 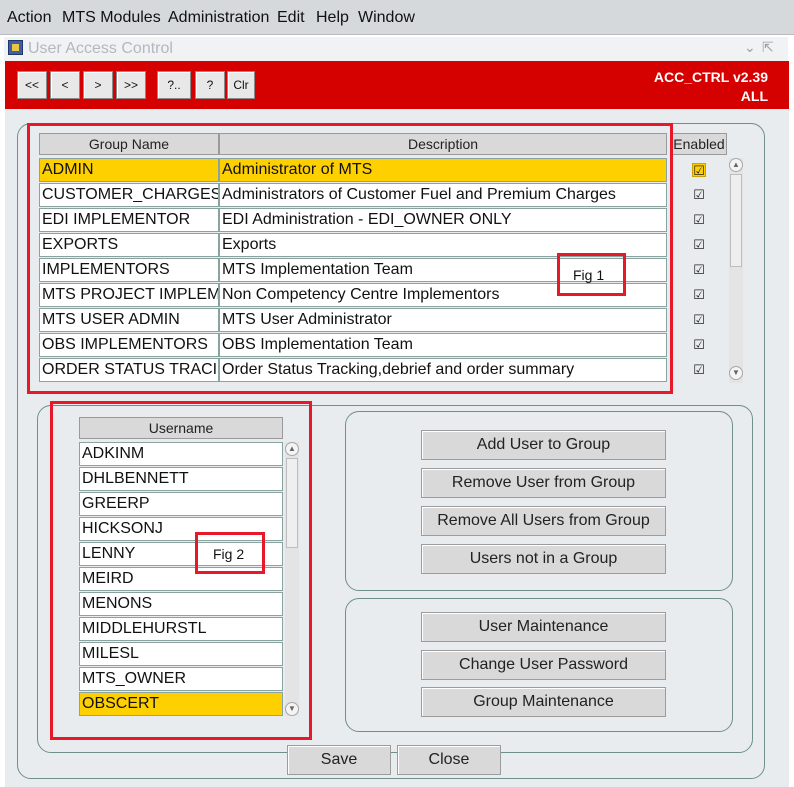 I want to click on window-titlebar: User Access Control ⌄ ⇱, so click(x=396, y=49).